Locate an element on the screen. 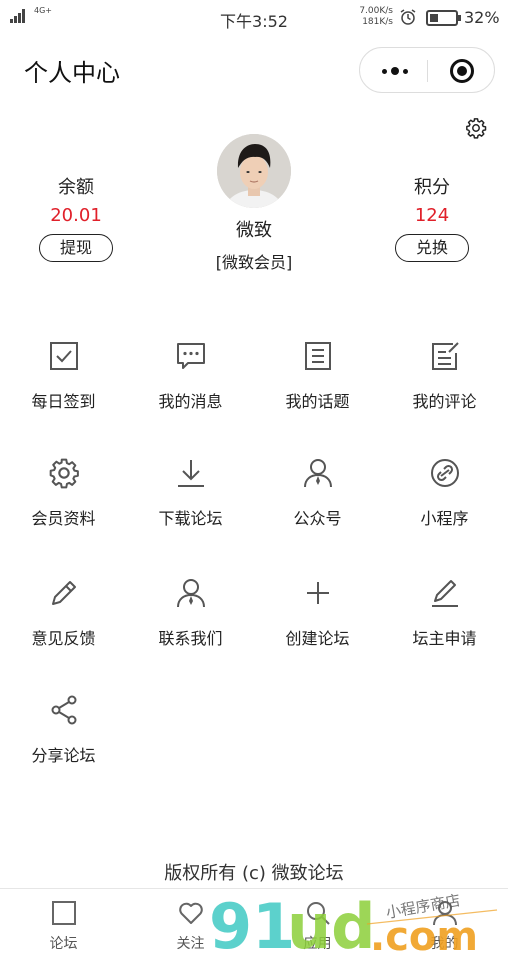 The width and height of the screenshot is (508, 960). square-icon is located at coordinates (64, 913).